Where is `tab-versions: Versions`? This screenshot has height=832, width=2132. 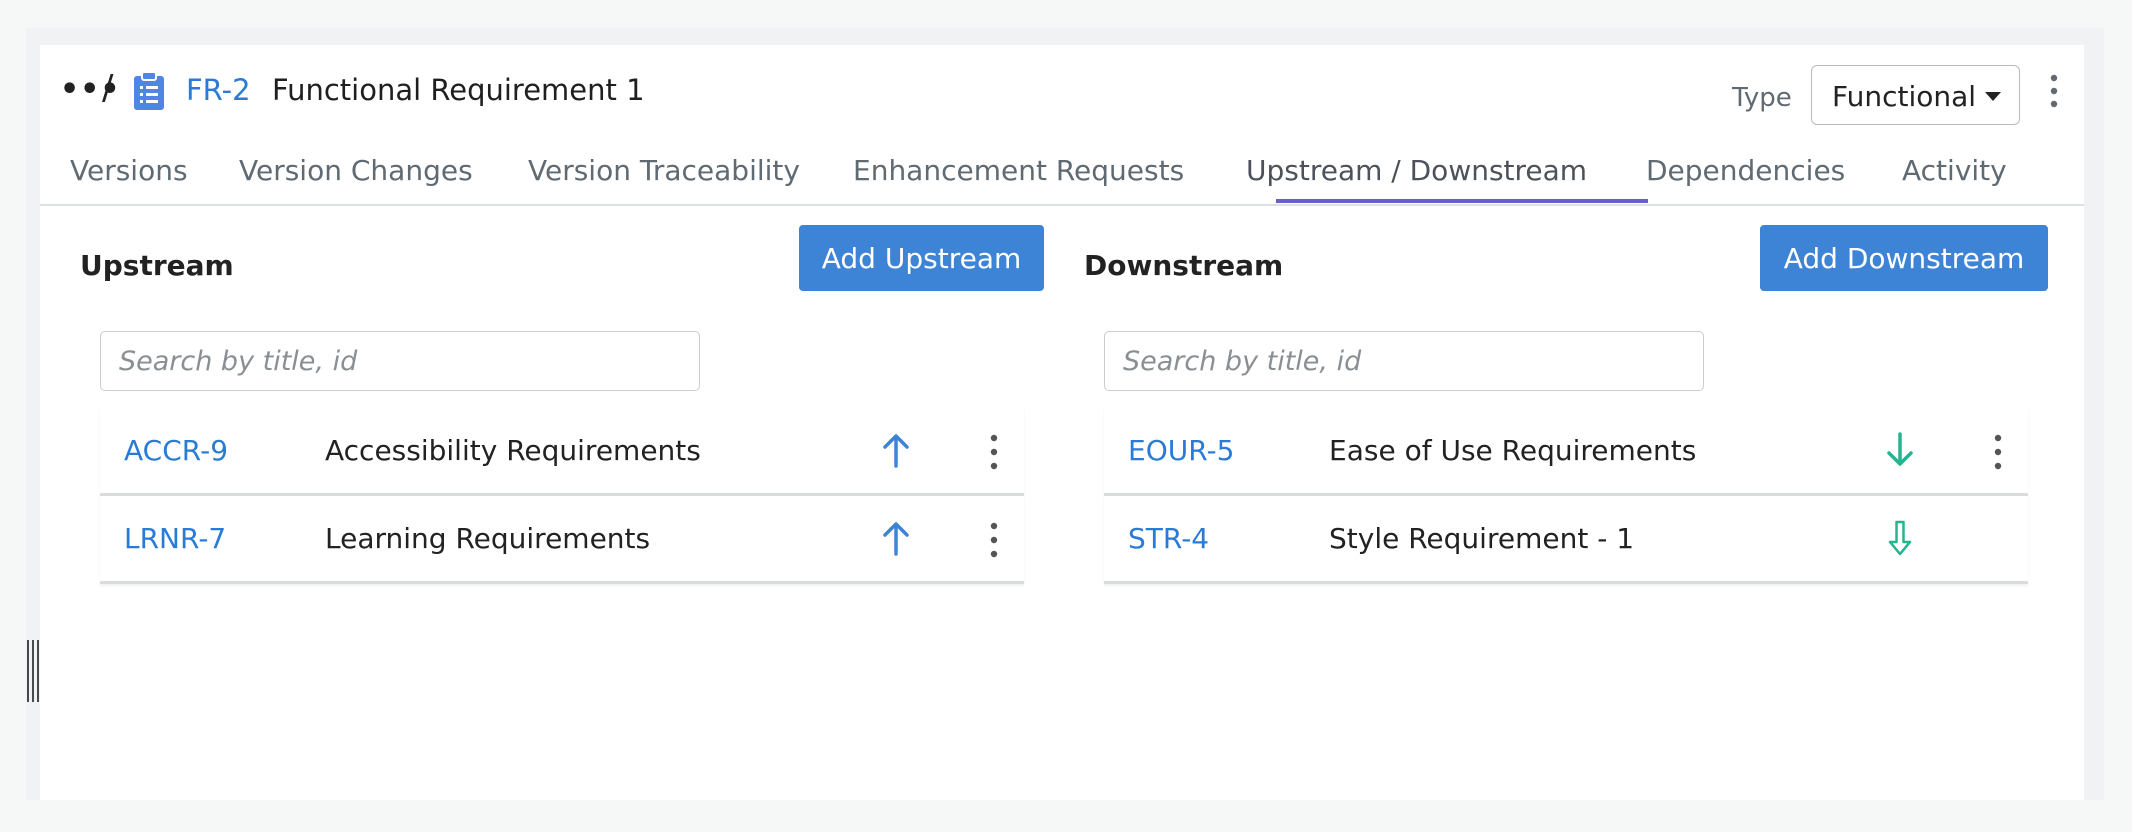 tab-versions: Versions is located at coordinates (129, 170).